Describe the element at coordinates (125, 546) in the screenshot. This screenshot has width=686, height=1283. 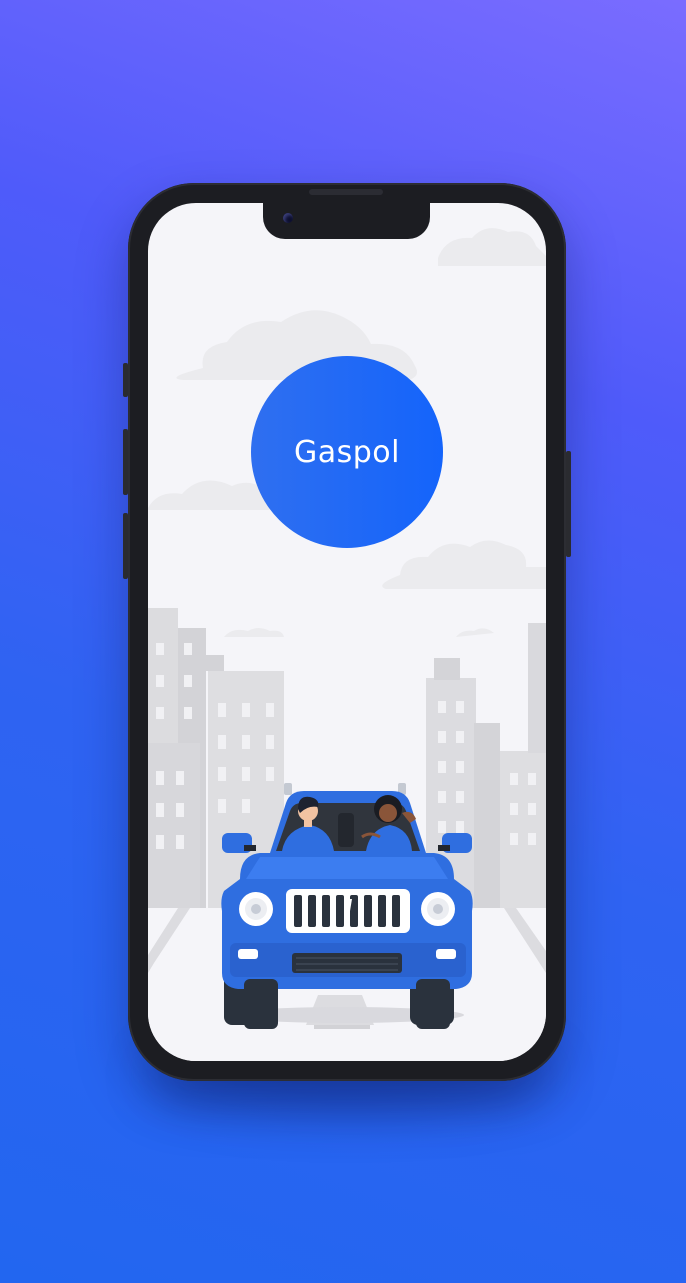
I see `volume-down-button` at that location.